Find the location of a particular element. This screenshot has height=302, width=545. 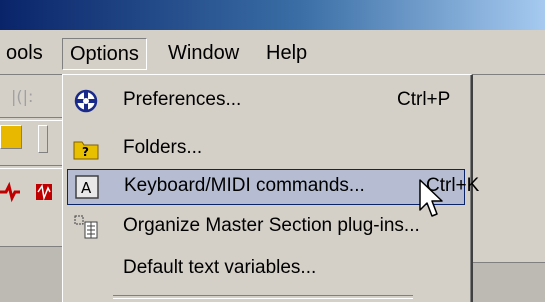

folder-help-icon: ? is located at coordinates (86, 149).